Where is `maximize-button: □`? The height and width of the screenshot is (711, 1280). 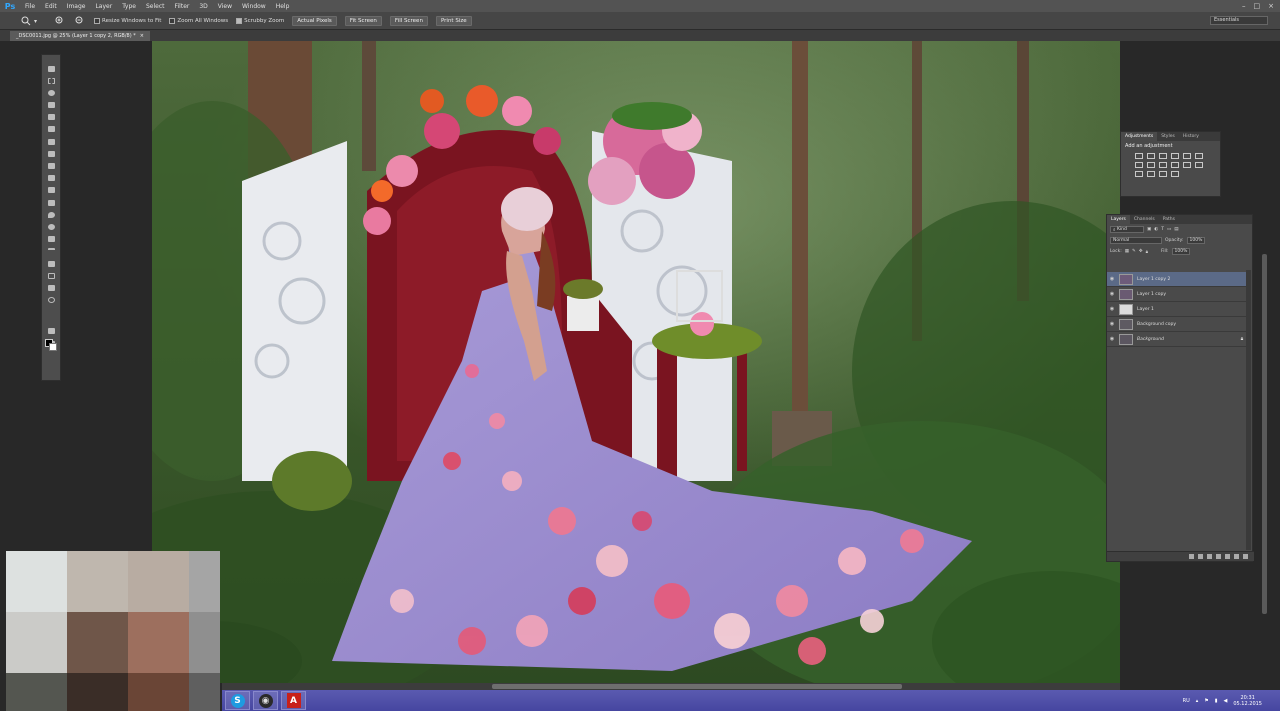
maximize-button: □ is located at coordinates (1257, 6).